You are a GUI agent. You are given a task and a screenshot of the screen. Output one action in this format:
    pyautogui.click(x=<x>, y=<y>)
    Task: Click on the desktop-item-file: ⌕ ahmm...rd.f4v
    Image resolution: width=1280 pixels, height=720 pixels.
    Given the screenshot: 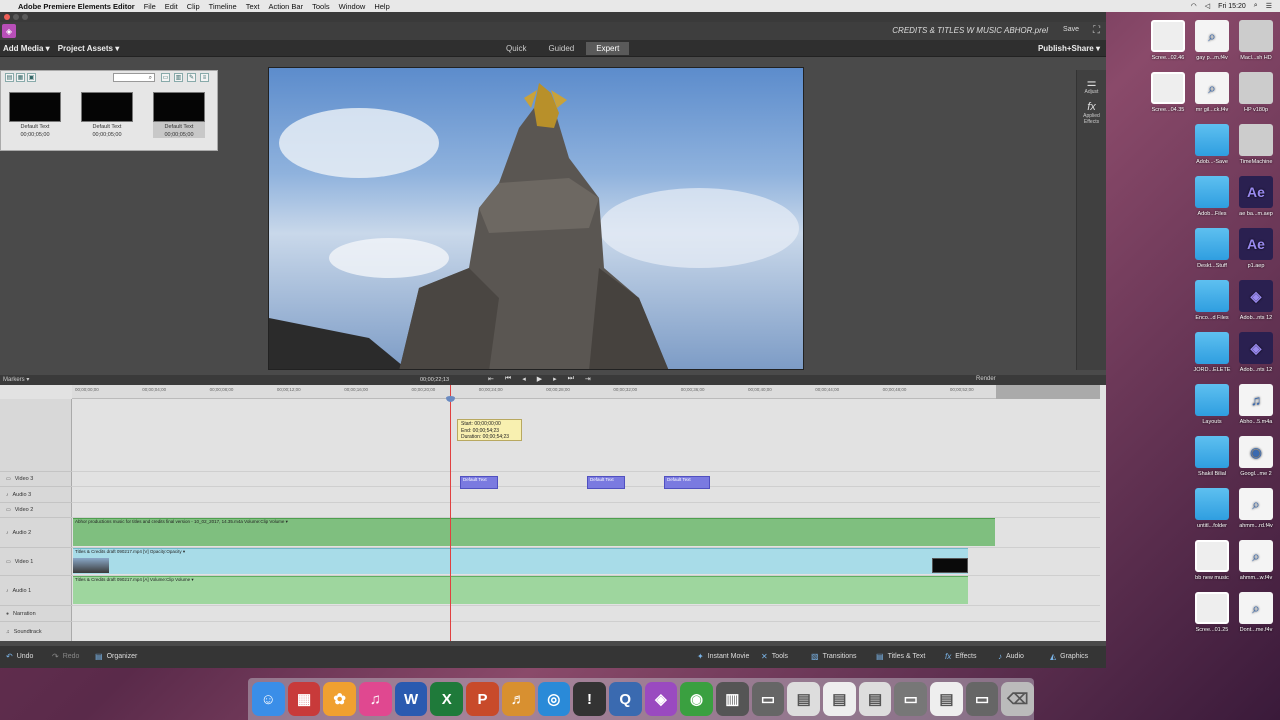 What is the action you would take?
    pyautogui.click(x=1255, y=508)
    